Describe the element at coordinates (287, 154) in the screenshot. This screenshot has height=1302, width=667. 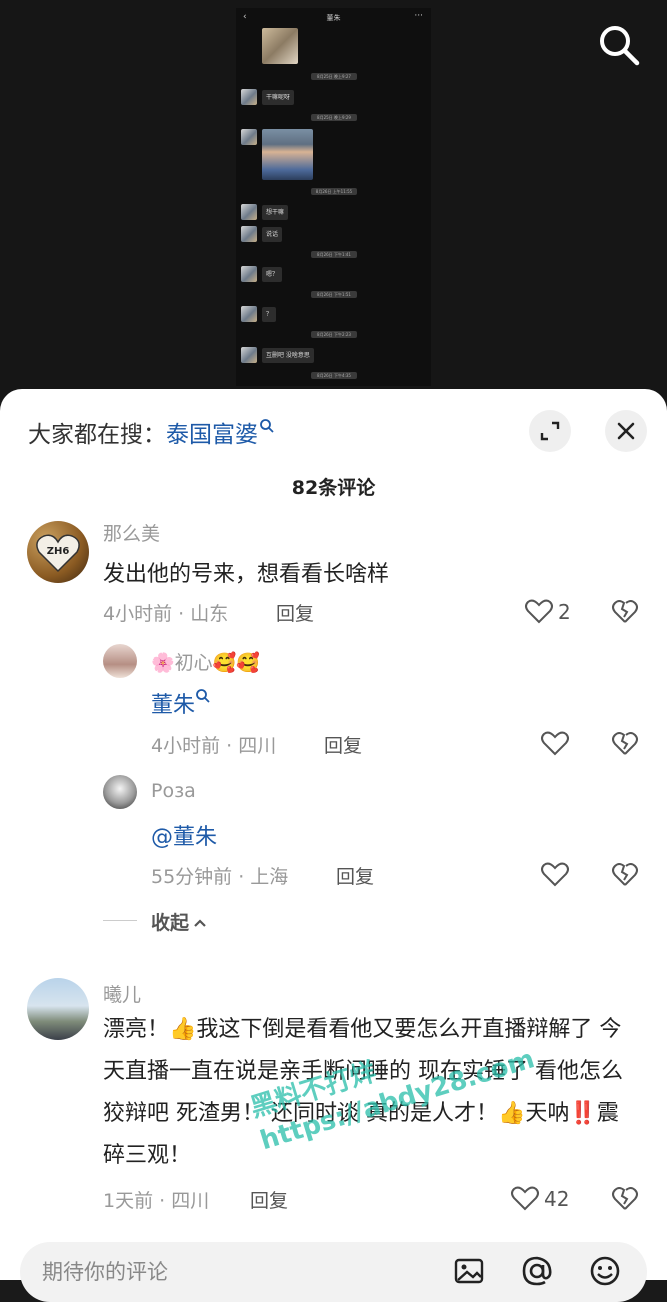
I see `chat-photo-man` at that location.